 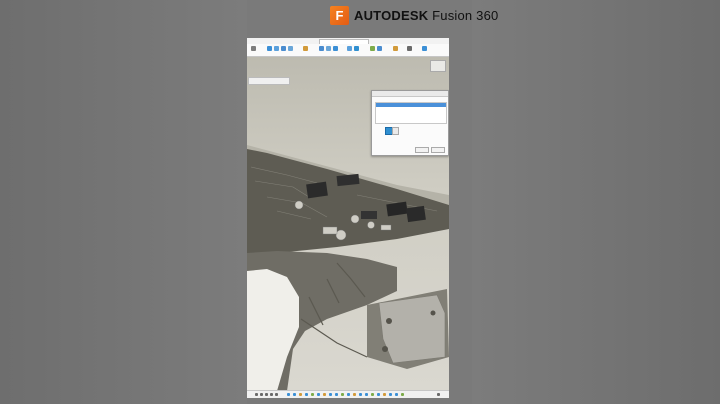 What do you see at coordinates (411, 113) in the screenshot?
I see `dialog-selection-table` at bounding box center [411, 113].